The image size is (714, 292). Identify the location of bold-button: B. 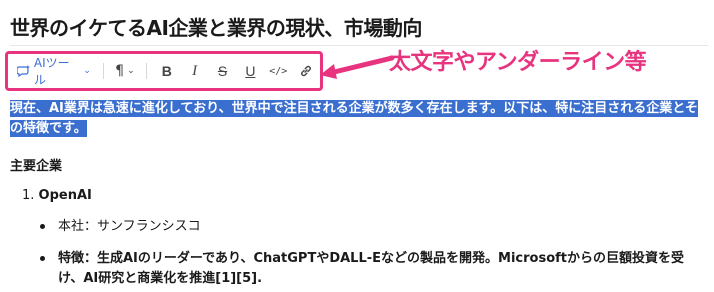
(167, 71).